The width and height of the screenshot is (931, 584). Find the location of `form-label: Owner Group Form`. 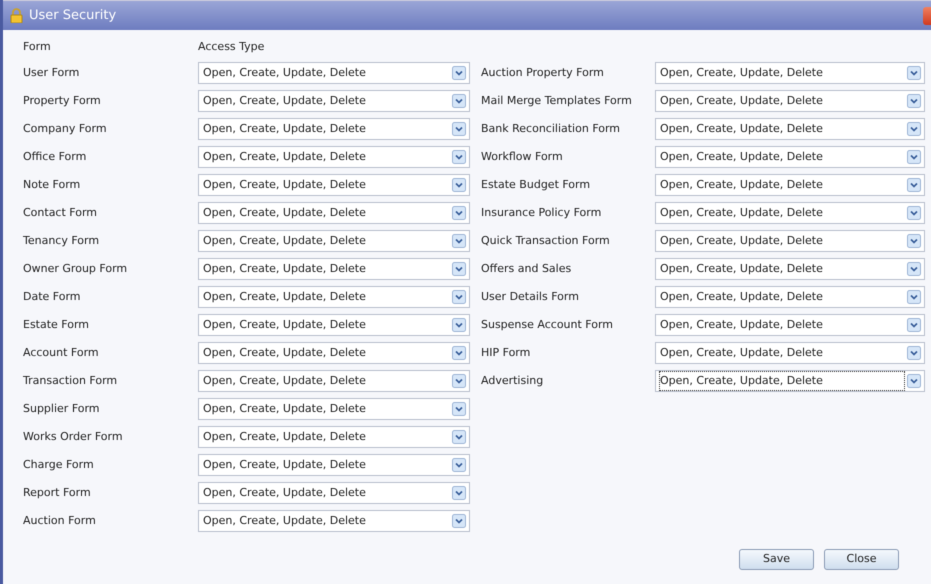

form-label: Owner Group Form is located at coordinates (75, 268).